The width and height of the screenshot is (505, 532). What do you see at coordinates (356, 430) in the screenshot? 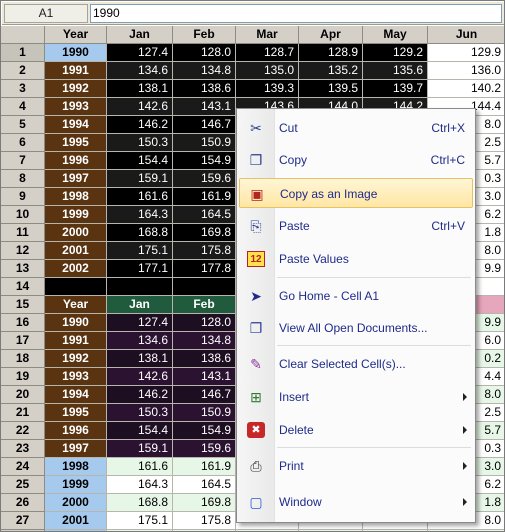
I see `menu-item-delete: ✖ Delete` at bounding box center [356, 430].